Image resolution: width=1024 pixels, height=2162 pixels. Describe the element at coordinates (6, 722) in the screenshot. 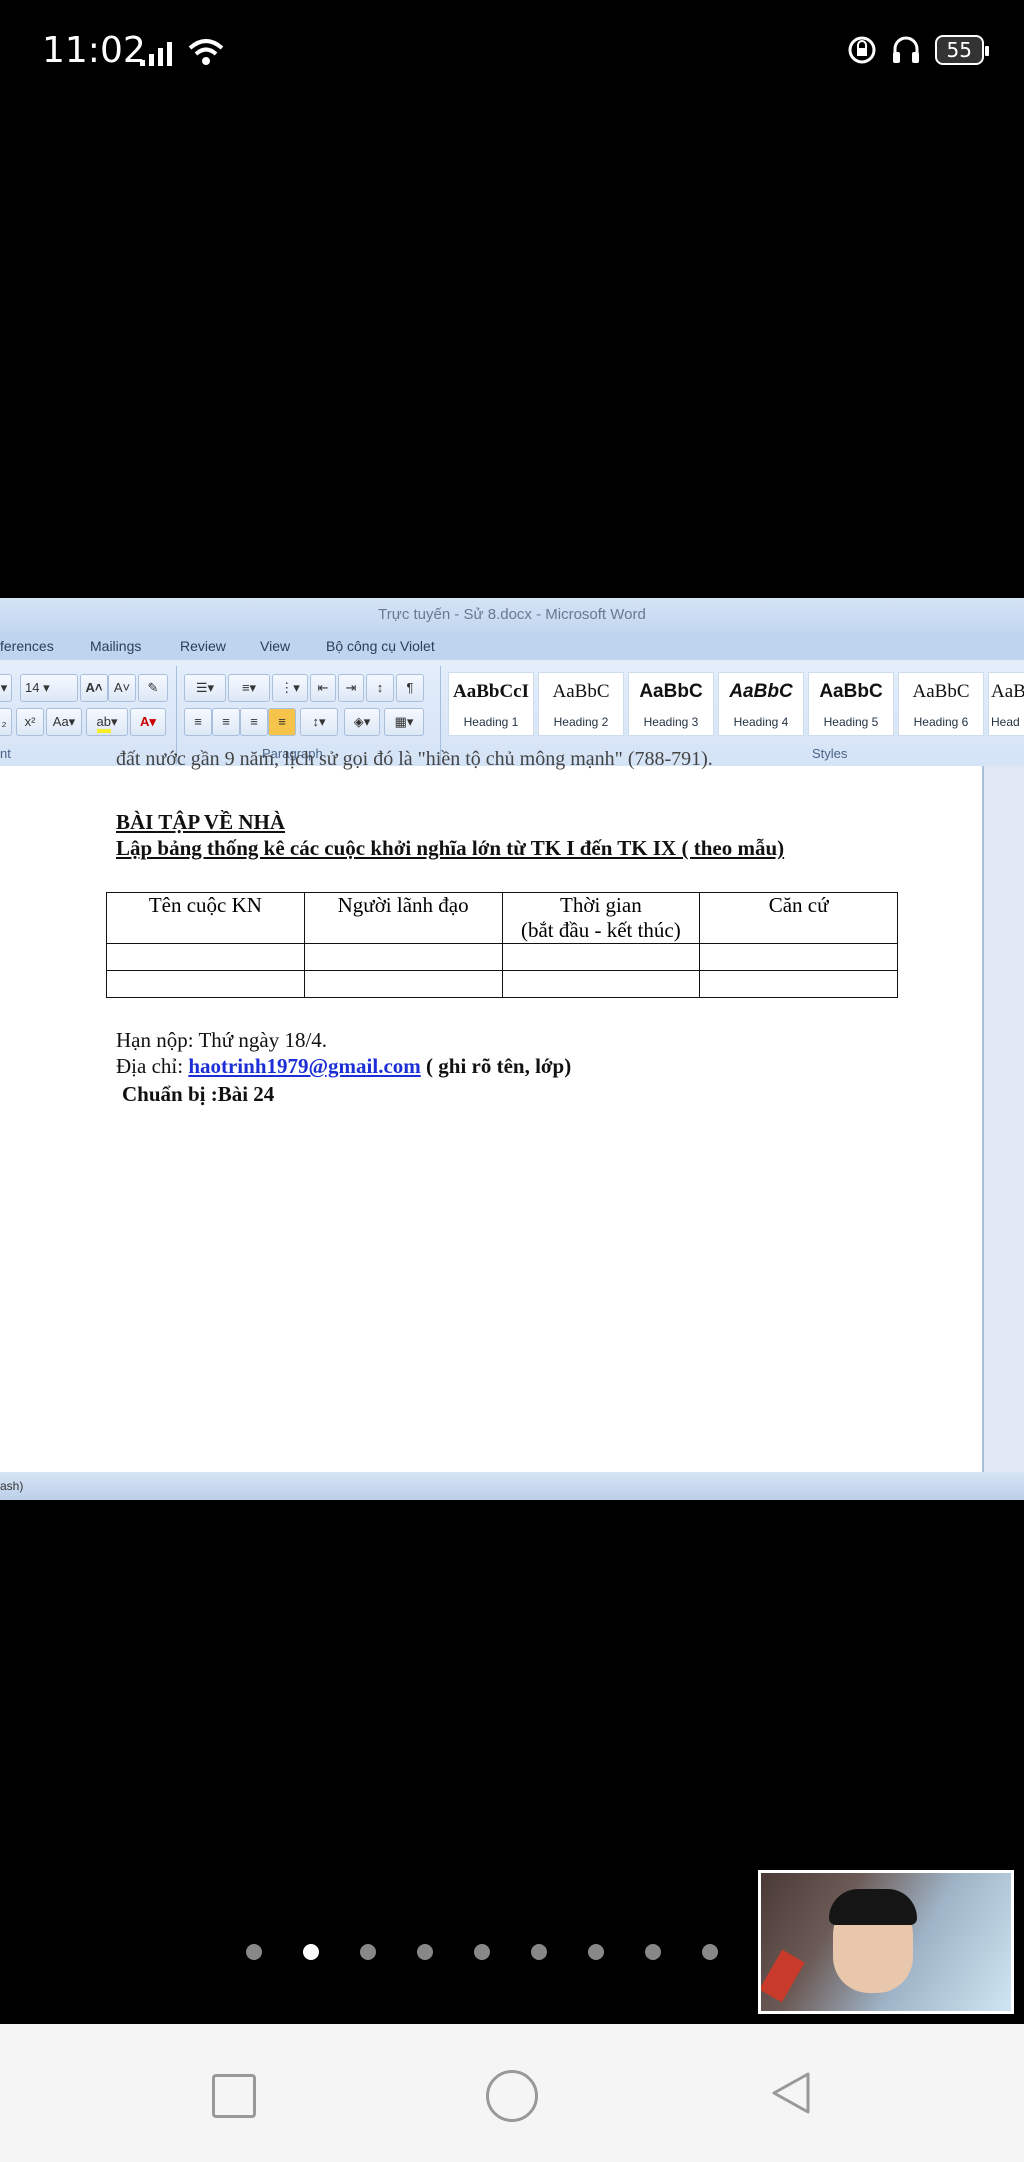

I see `subscript-icon: ₂` at that location.